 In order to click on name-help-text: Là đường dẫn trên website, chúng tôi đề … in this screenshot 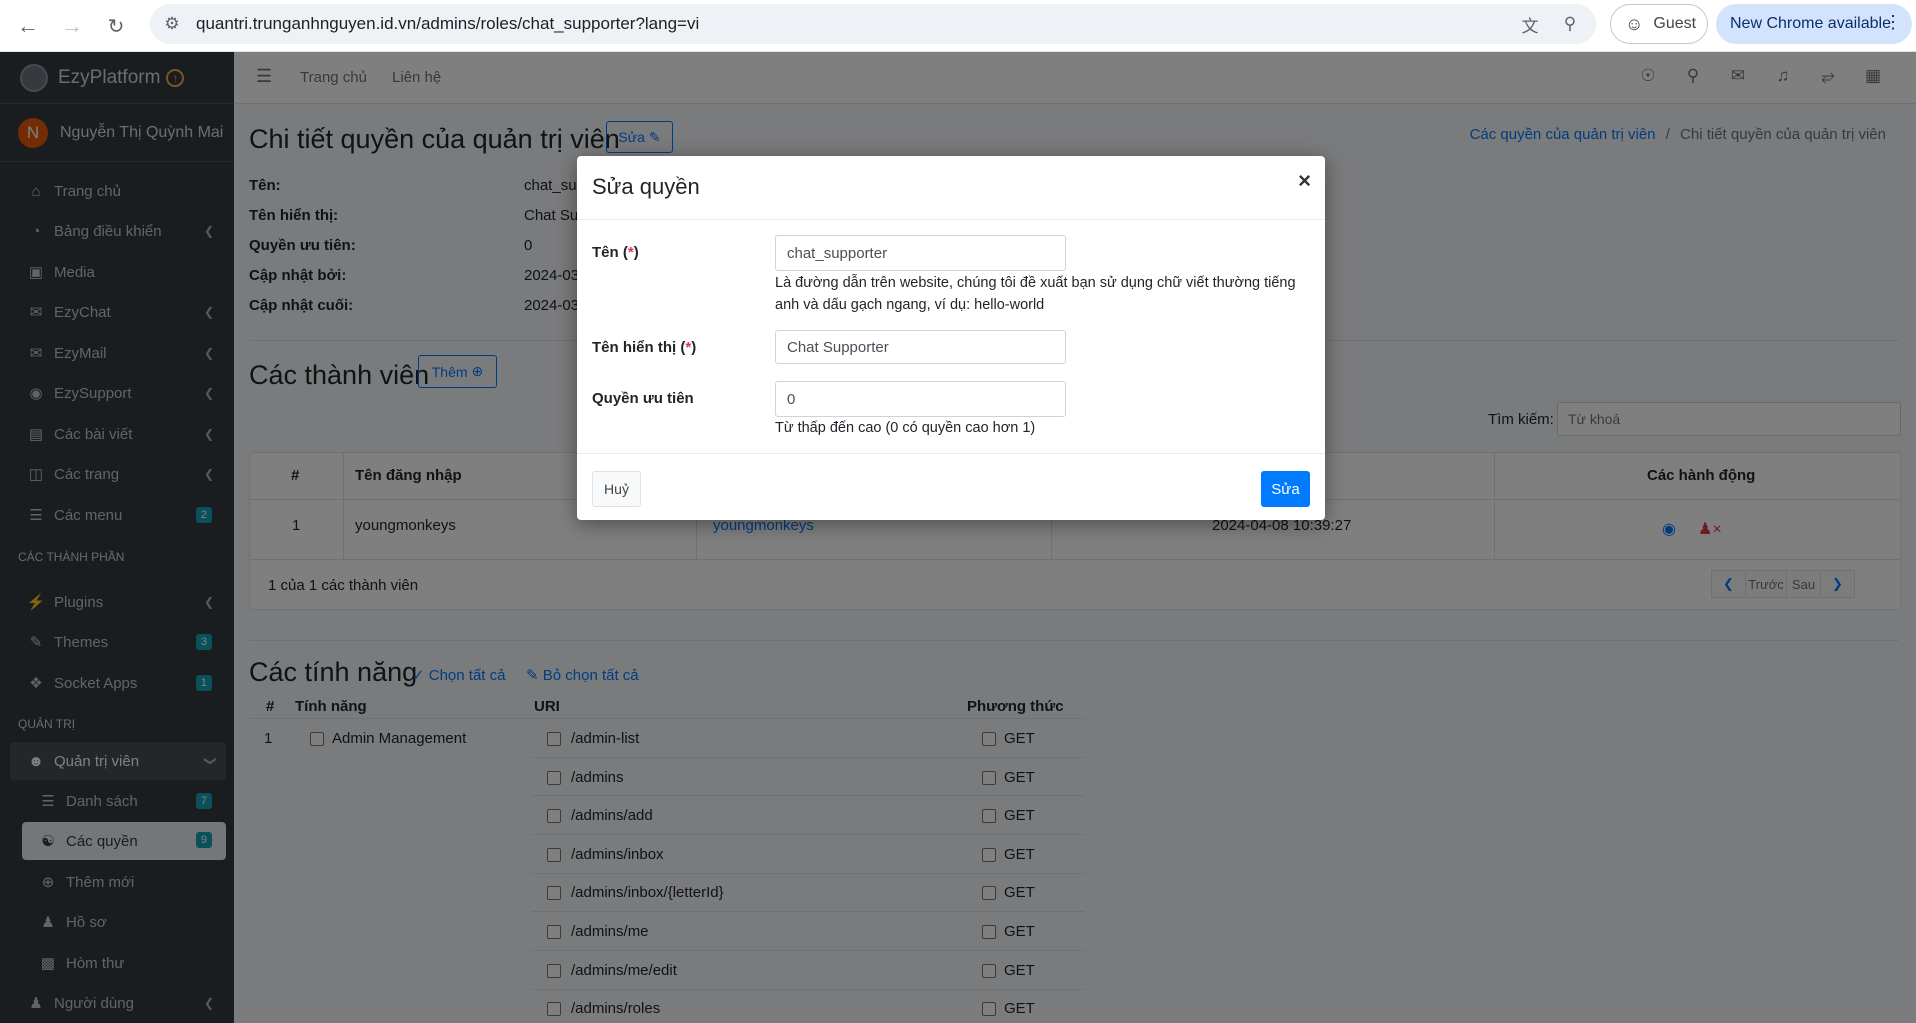, I will do `click(1035, 294)`.